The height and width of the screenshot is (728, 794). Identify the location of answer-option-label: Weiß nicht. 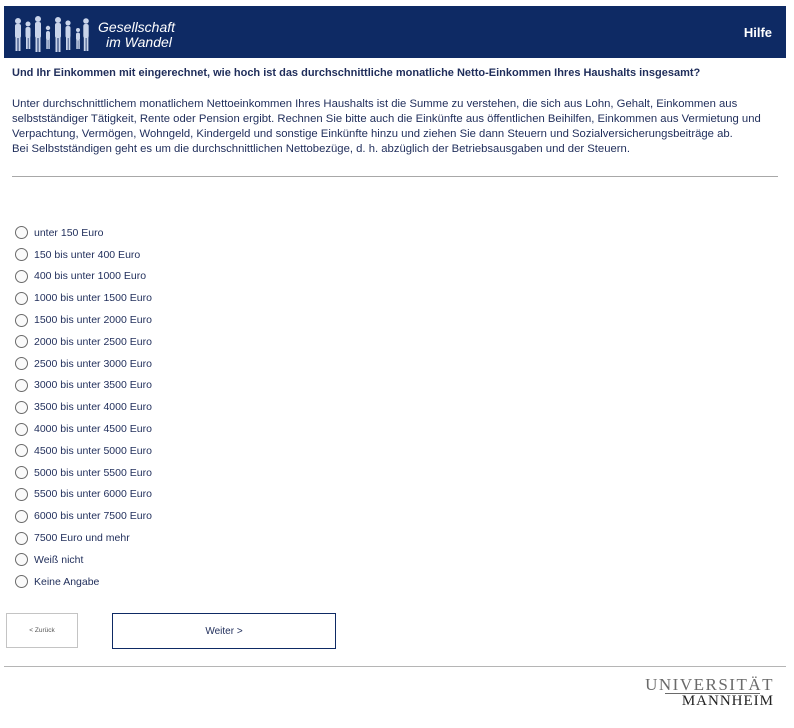
(59, 559).